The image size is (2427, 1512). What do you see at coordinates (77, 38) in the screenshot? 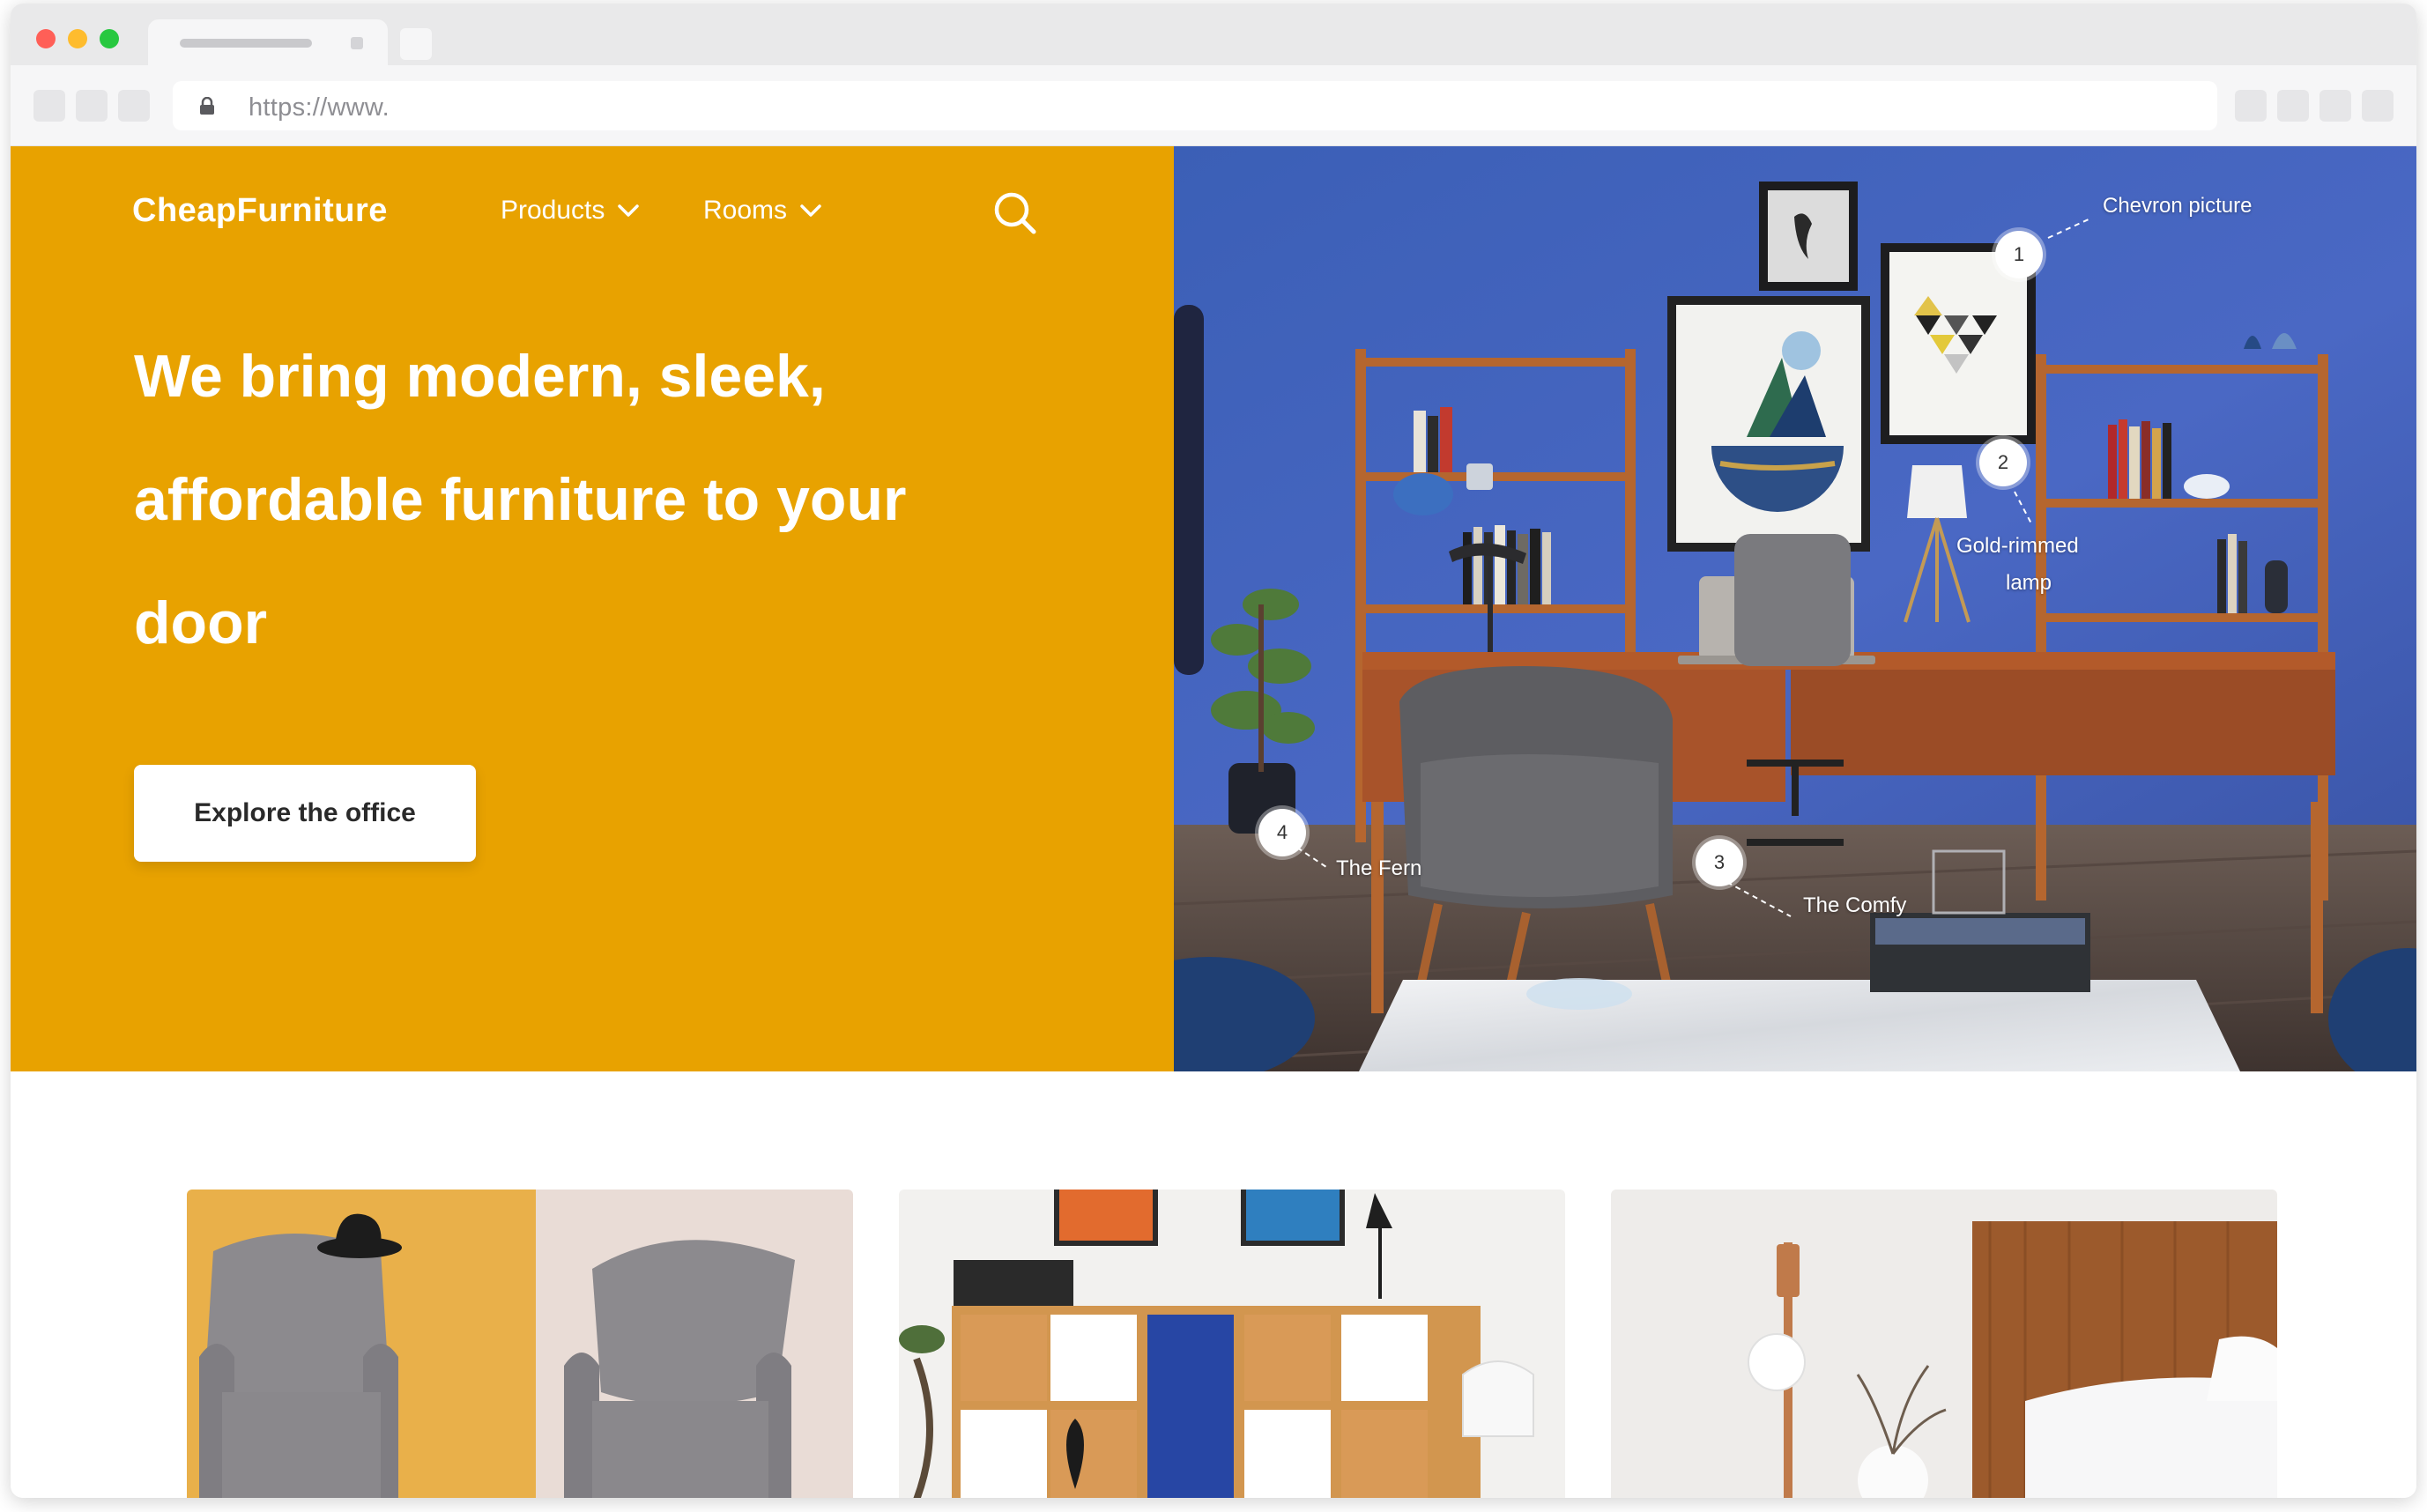
I see `minimize-window-button` at bounding box center [77, 38].